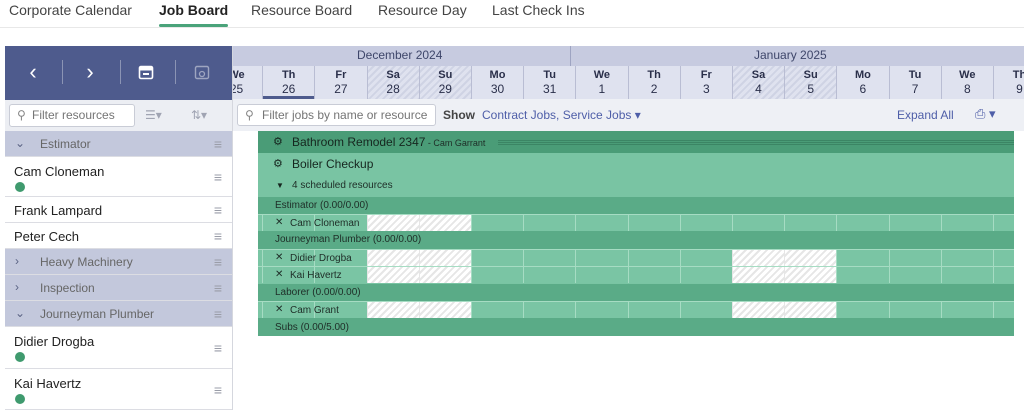  Describe the element at coordinates (118, 210) in the screenshot. I see `resource-frank-lampard: Frank Lampard ≡` at that location.